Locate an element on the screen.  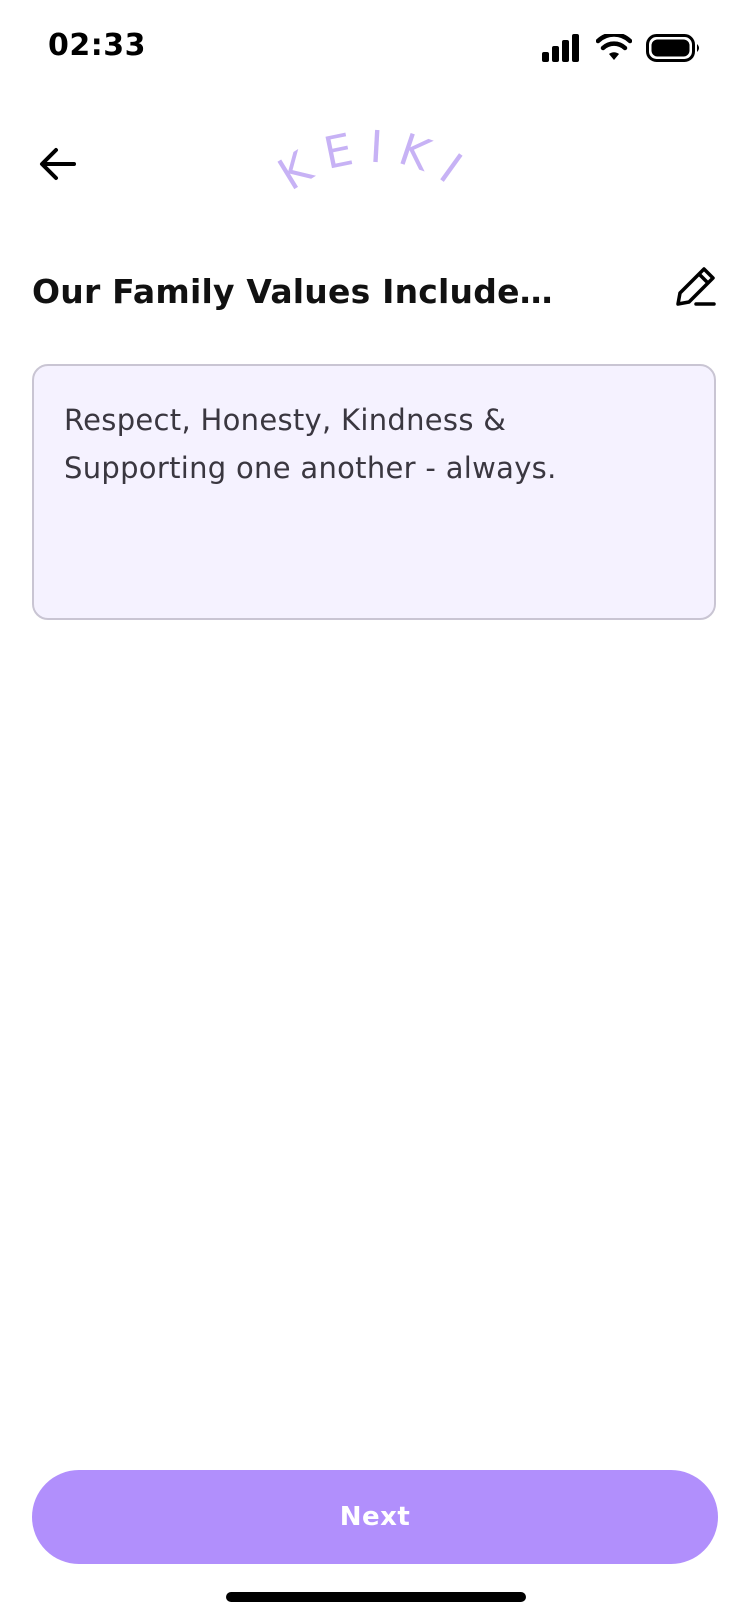
edit-button is located at coordinates (696, 288).